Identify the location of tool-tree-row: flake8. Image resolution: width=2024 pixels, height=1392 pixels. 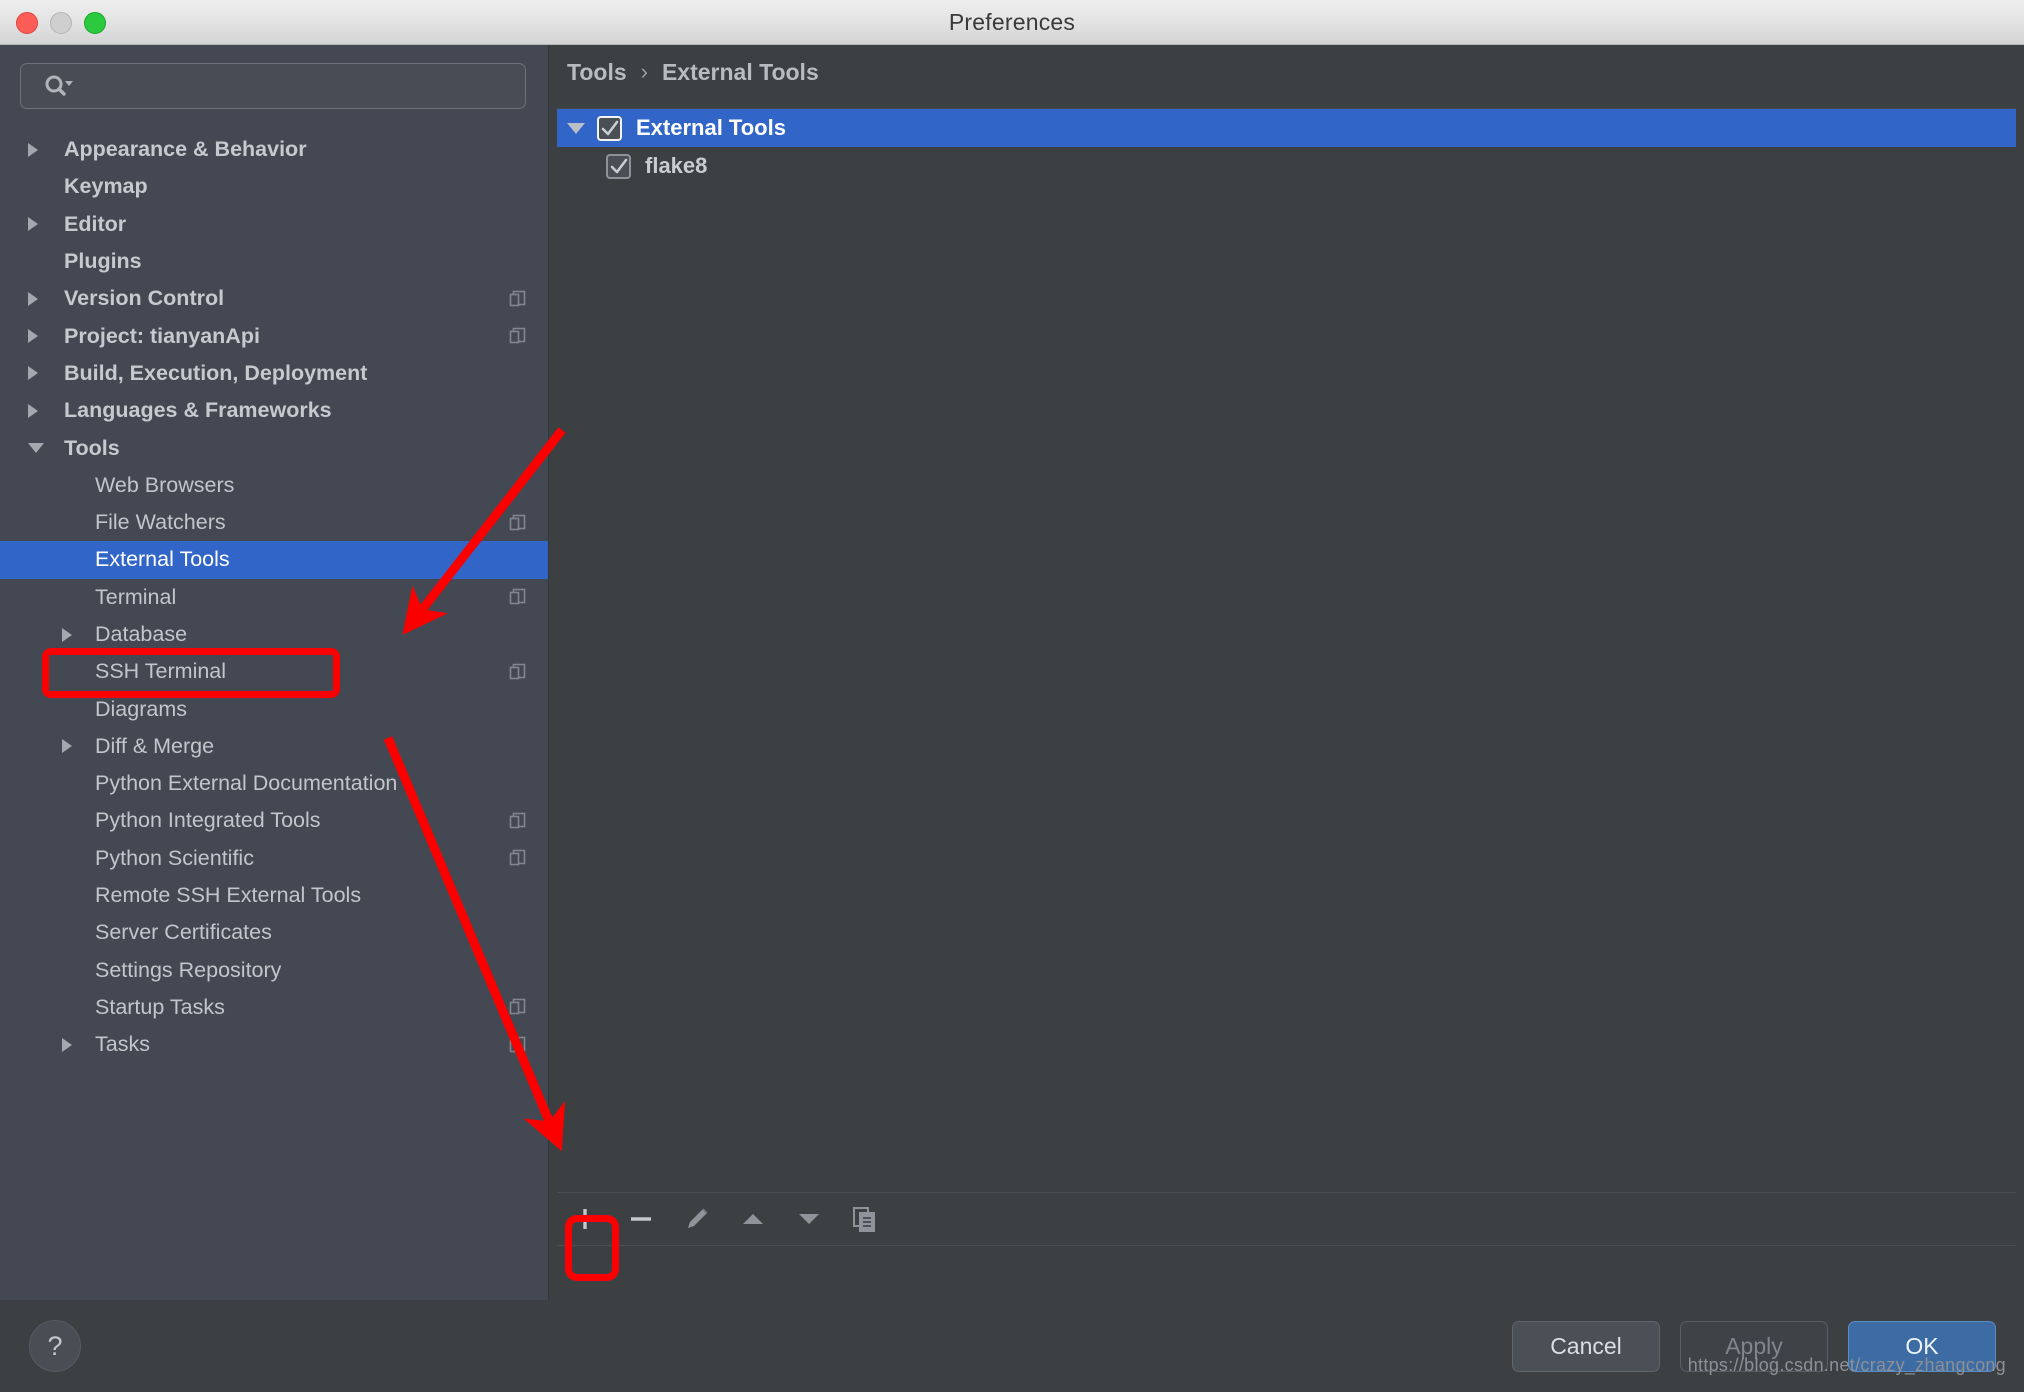
(1286, 166).